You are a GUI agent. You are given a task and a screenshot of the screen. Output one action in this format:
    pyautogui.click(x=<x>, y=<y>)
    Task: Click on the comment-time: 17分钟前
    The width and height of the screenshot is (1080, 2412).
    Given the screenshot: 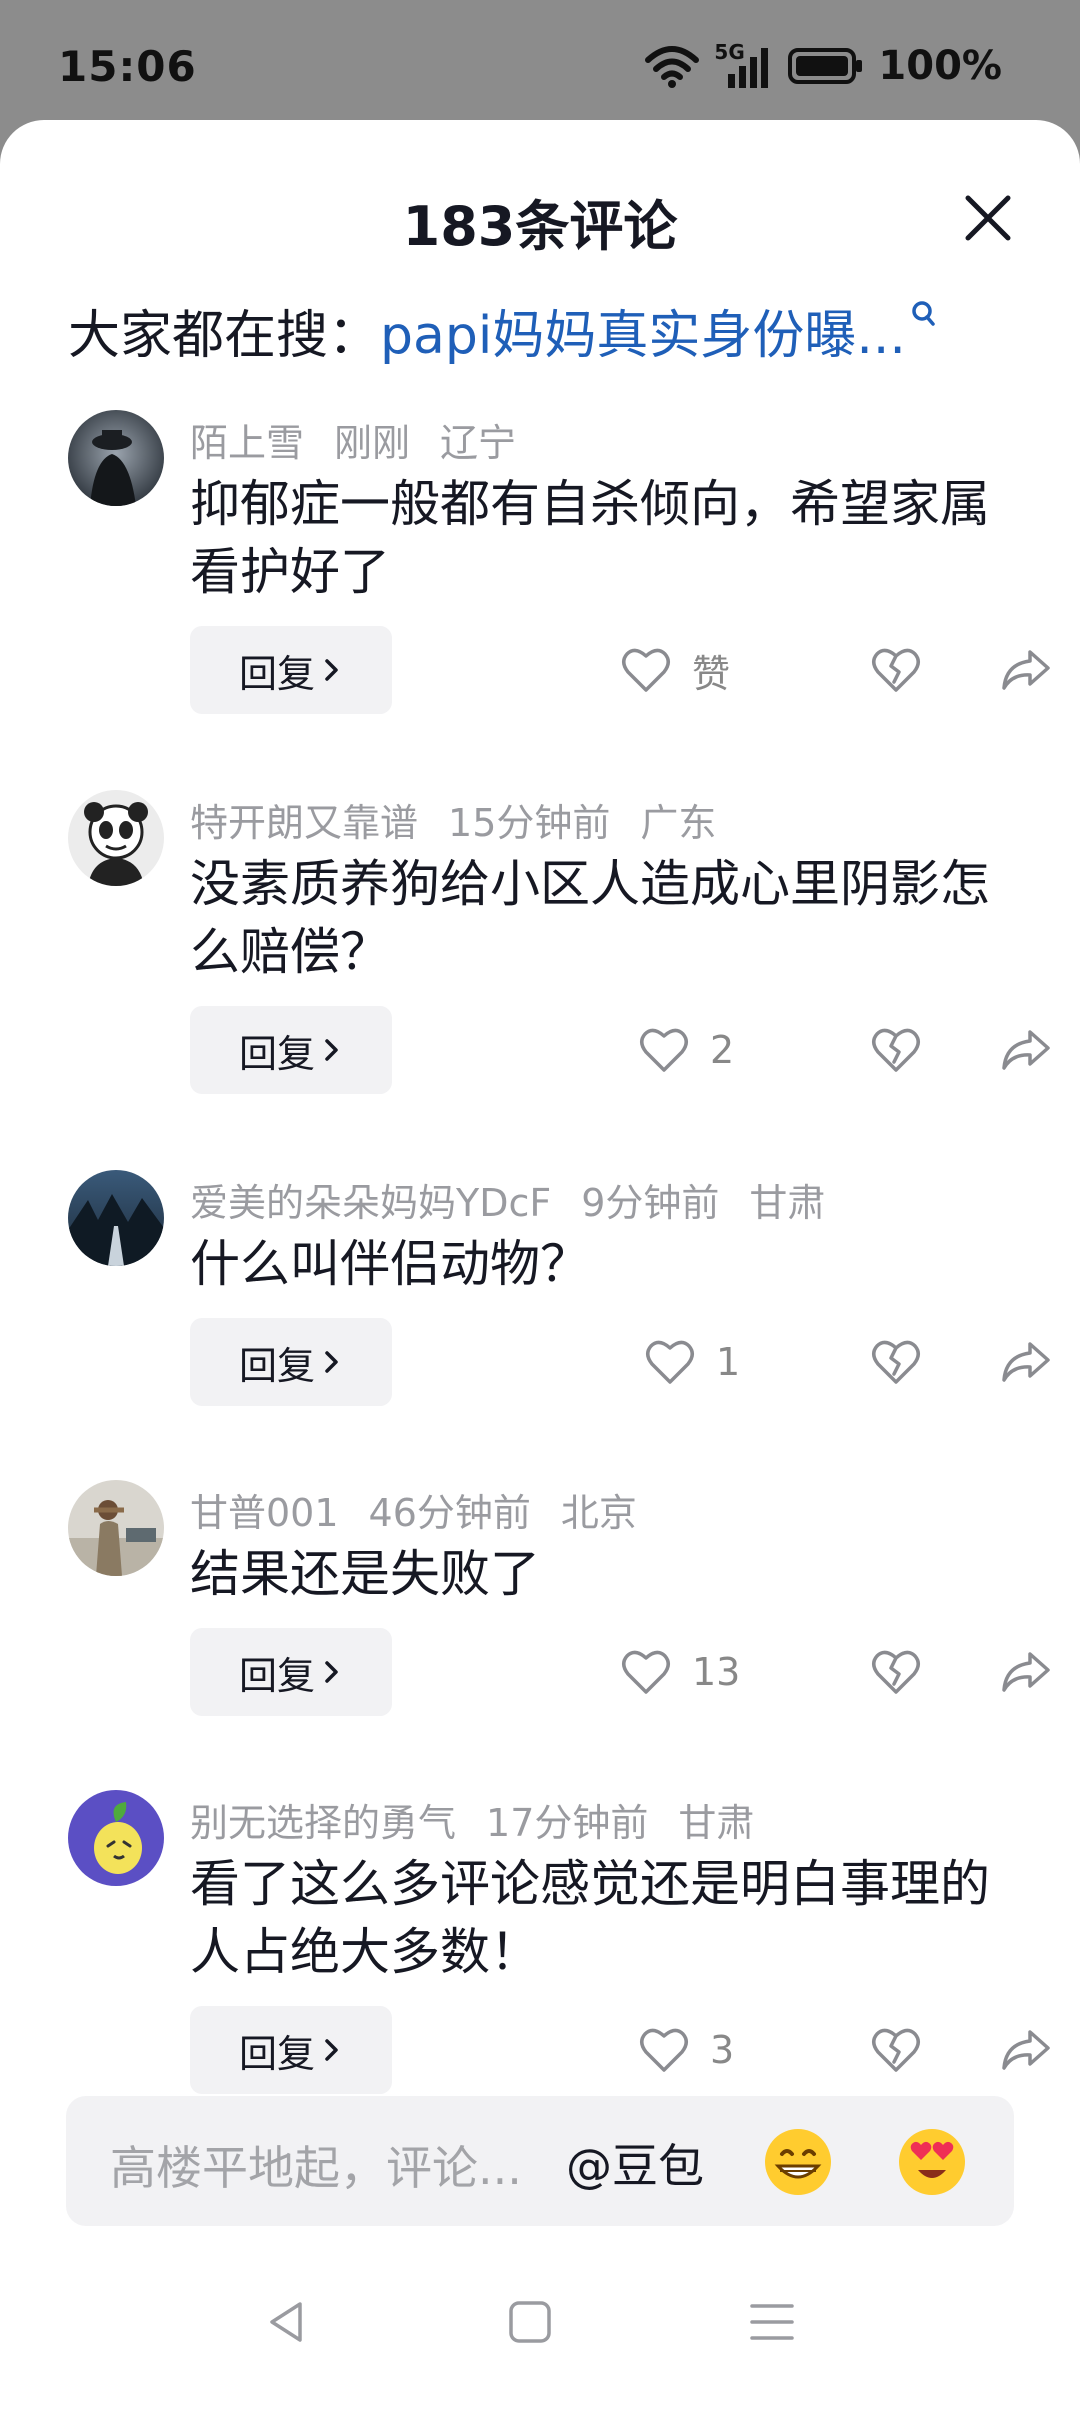 What is the action you would take?
    pyautogui.click(x=567, y=1823)
    